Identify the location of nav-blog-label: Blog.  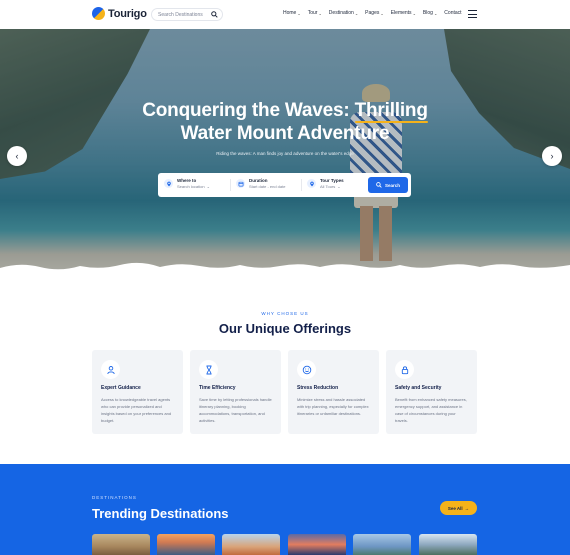
(427, 13).